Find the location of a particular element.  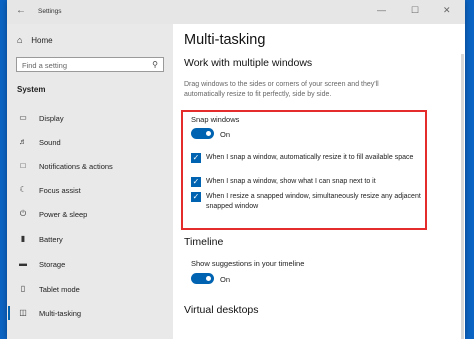

multitasking-icon: ◫ is located at coordinates (23, 312).